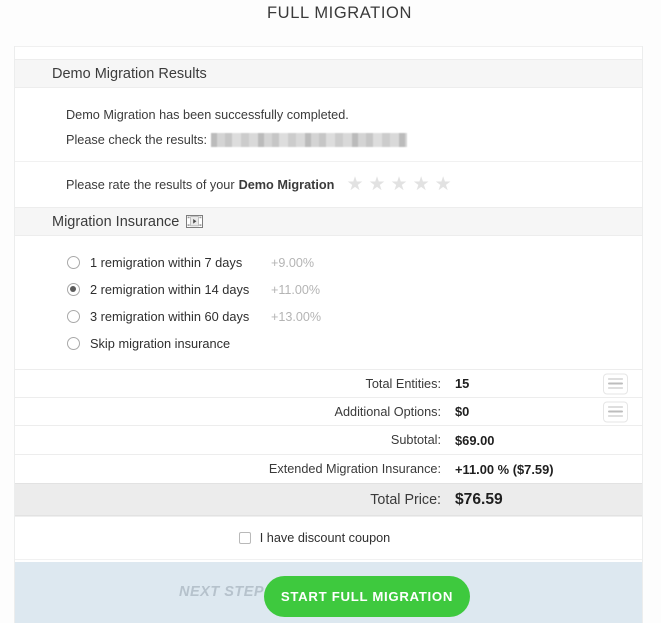 The height and width of the screenshot is (623, 661). I want to click on table-row-total-entities: Total Entities: 15, so click(328, 383).